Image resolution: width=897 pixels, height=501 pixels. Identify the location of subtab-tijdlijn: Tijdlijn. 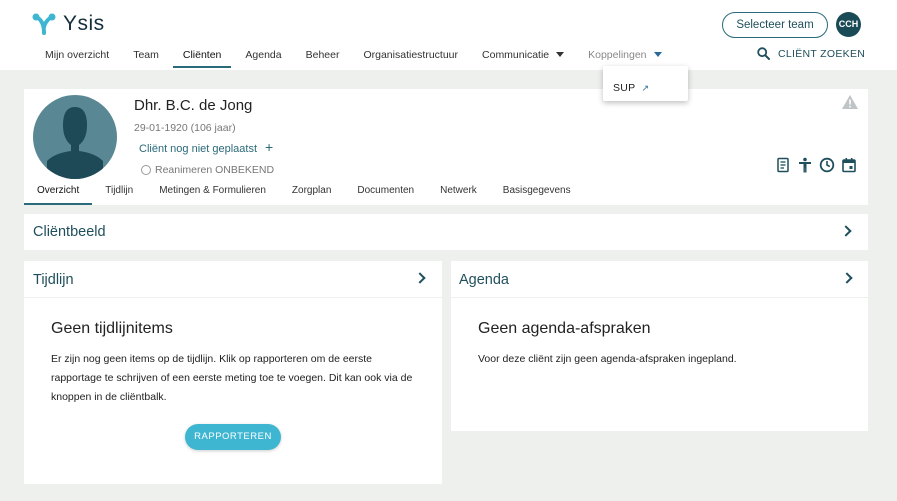
(119, 195).